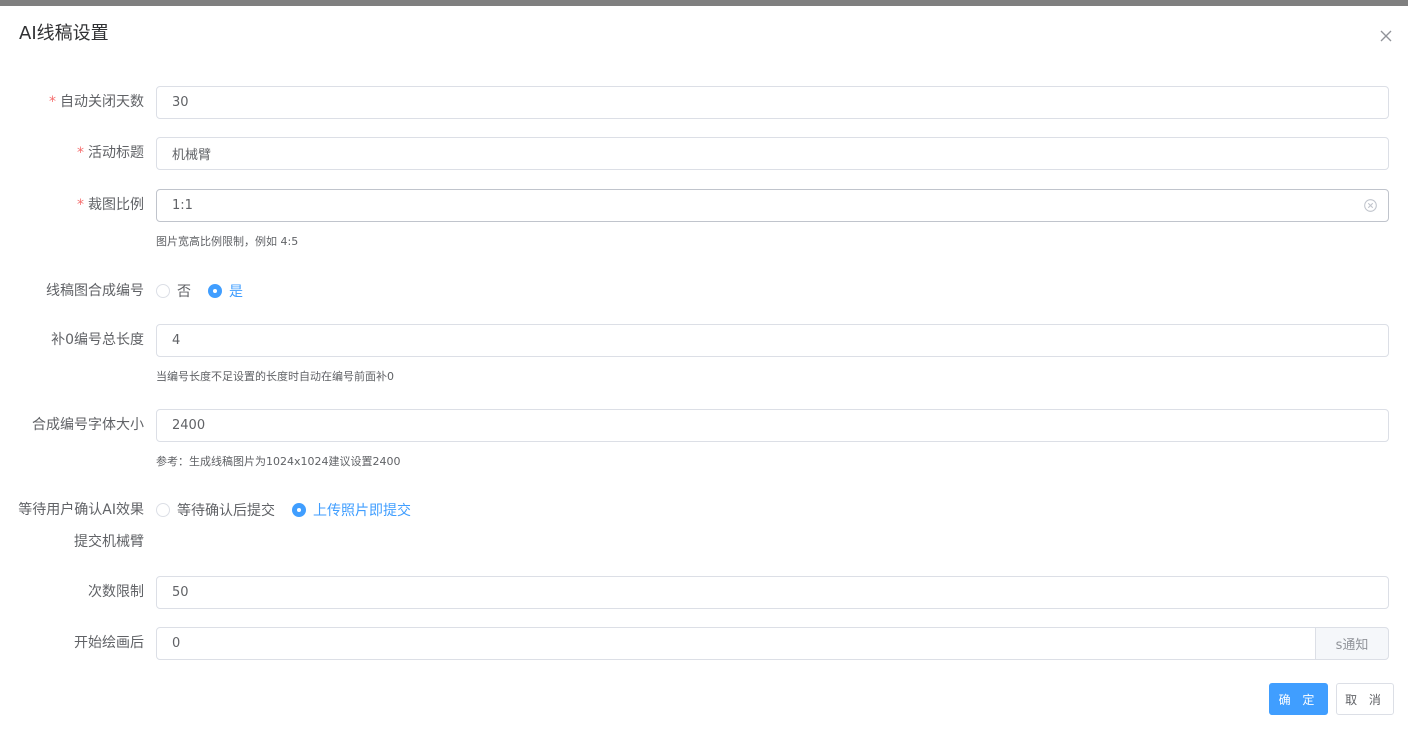  What do you see at coordinates (227, 241) in the screenshot?
I see `crop-ratio-tip: 图片宽高比例限制，例如 4:5` at bounding box center [227, 241].